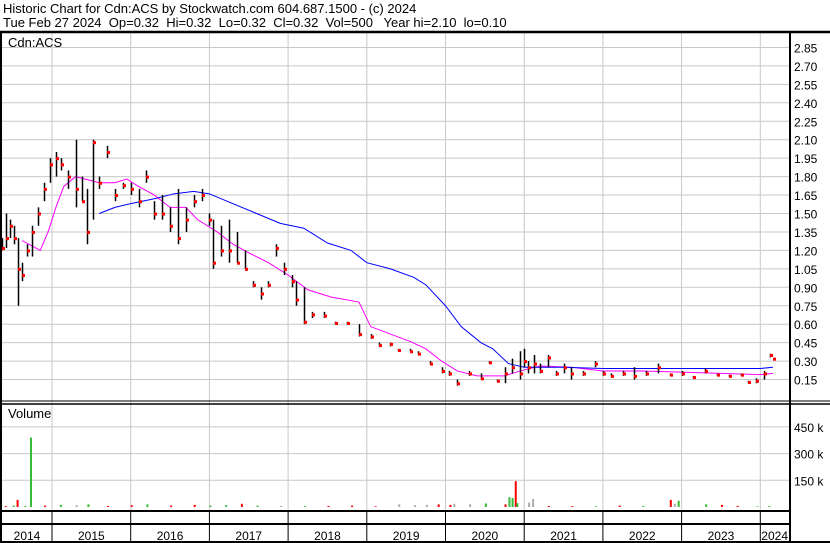  What do you see at coordinates (806, 381) in the screenshot?
I see `price-tick-label: 0.15` at bounding box center [806, 381].